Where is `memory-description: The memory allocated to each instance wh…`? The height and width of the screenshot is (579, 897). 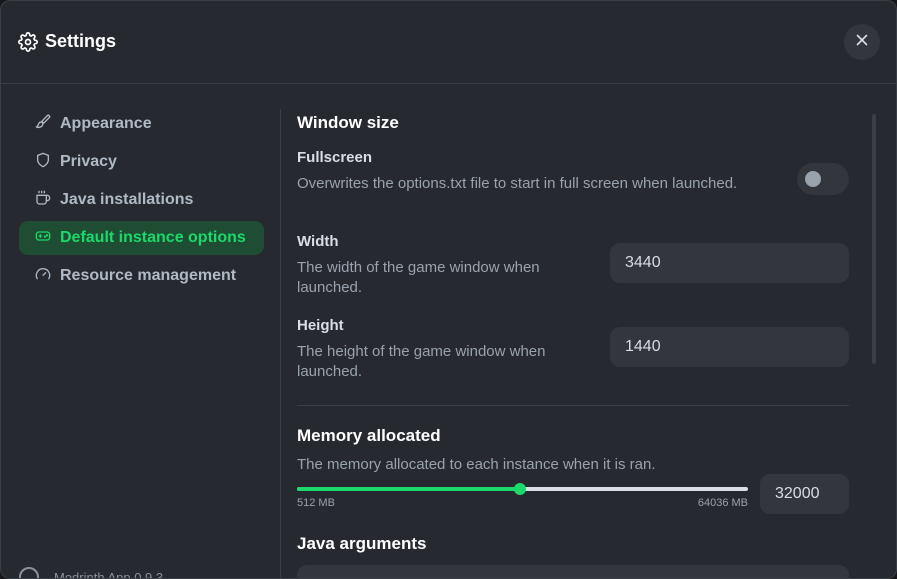
memory-description: The memory allocated to each instance wh… is located at coordinates (476, 464).